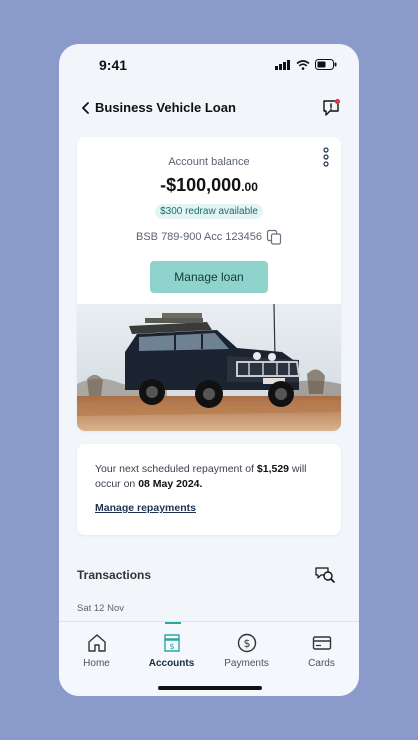  Describe the element at coordinates (114, 575) in the screenshot. I see `transactions-title: Transactions` at that location.